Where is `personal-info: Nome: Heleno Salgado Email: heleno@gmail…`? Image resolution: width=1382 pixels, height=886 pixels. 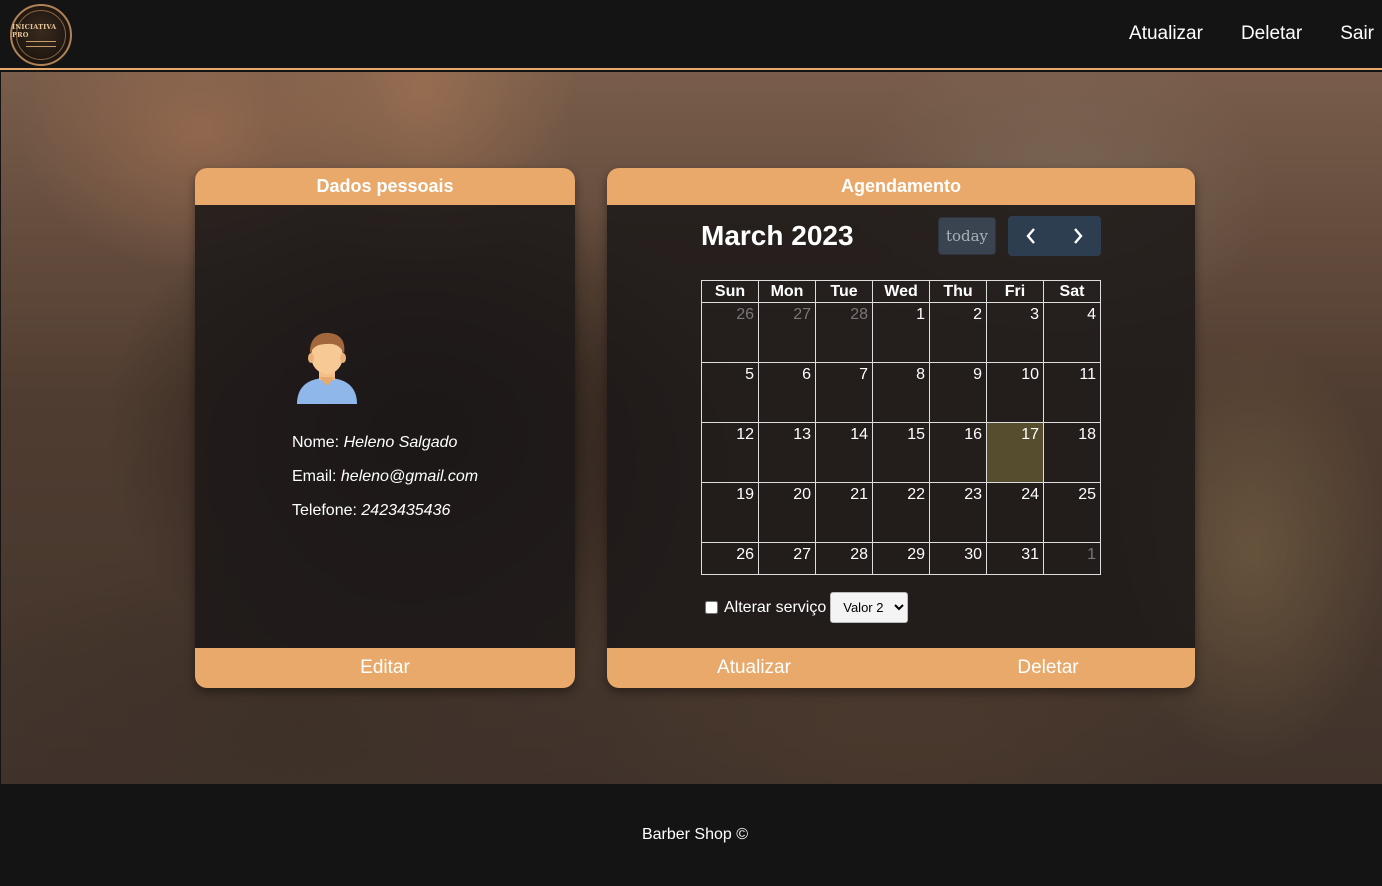 personal-info: Nome: Heleno Salgado Email: heleno@gmail… is located at coordinates (385, 477).